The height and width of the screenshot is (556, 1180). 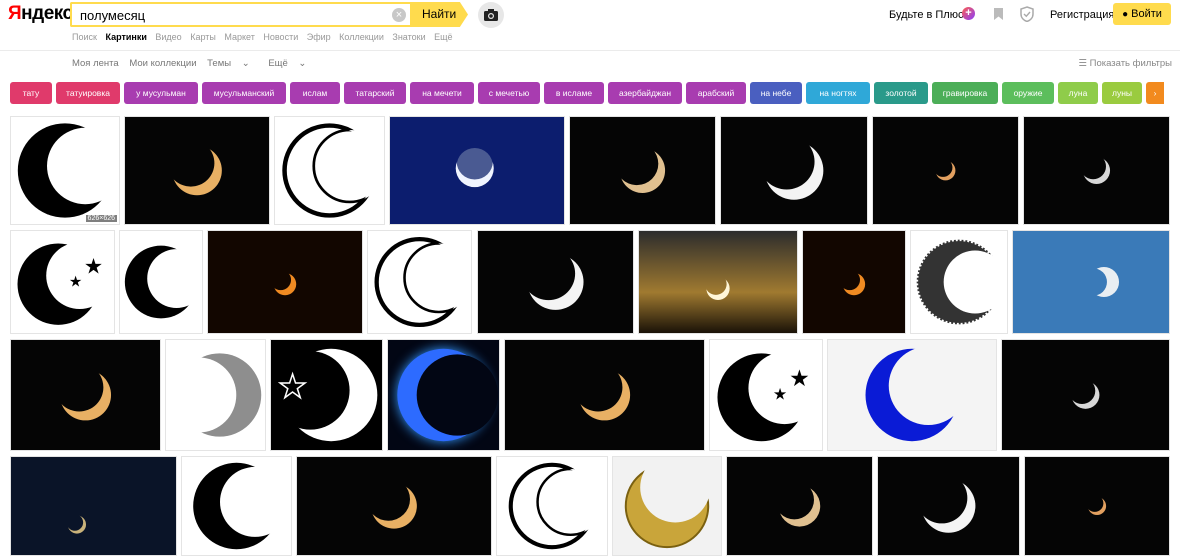 I want to click on my-feed-link: Моя лента, so click(x=95, y=63).